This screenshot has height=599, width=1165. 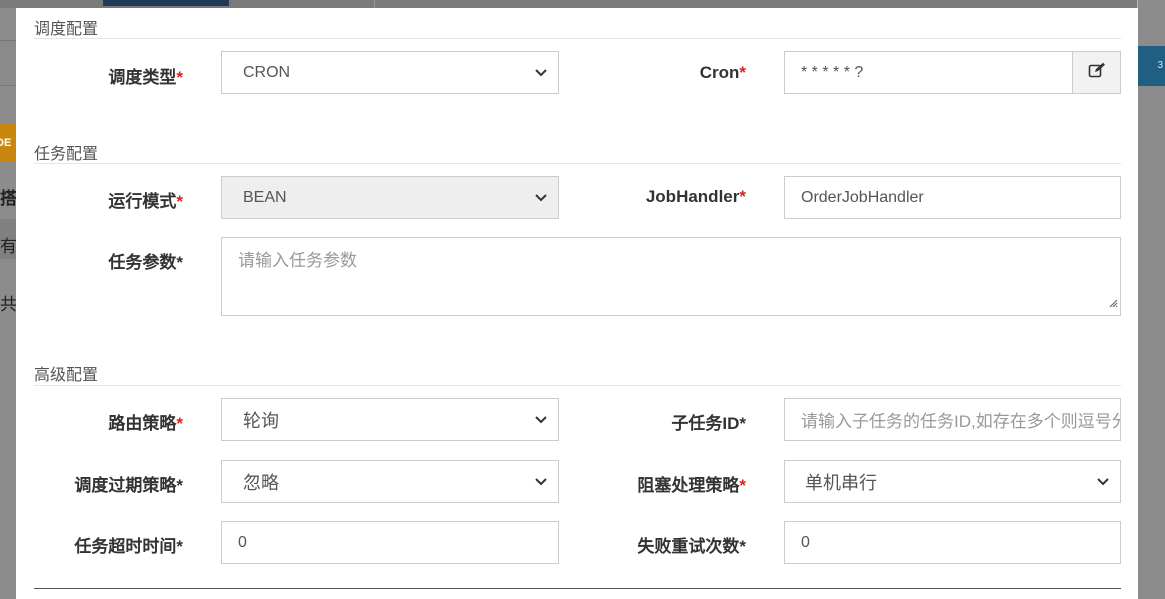 I want to click on misfire-strategy-select: 忽略, so click(x=390, y=481).